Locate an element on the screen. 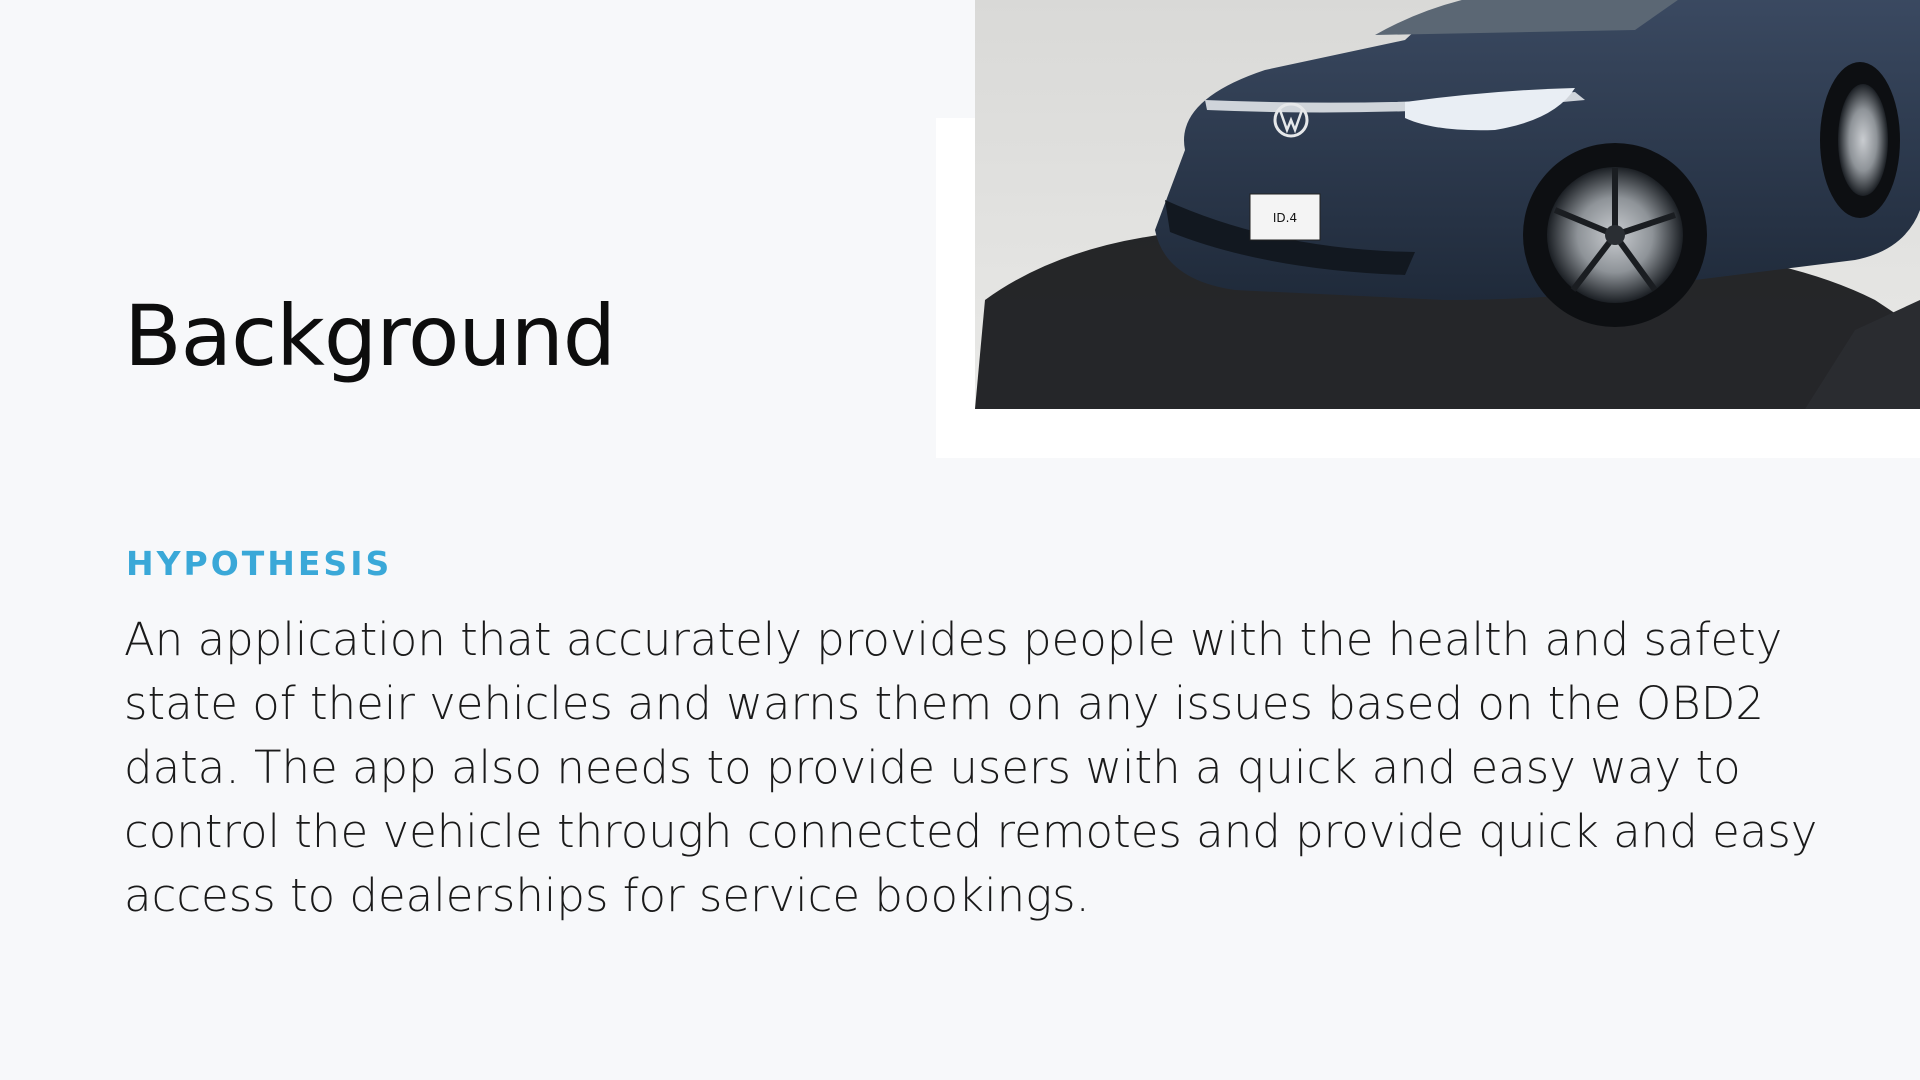 The image size is (1920, 1080). page-title: Background is located at coordinates (370, 336).